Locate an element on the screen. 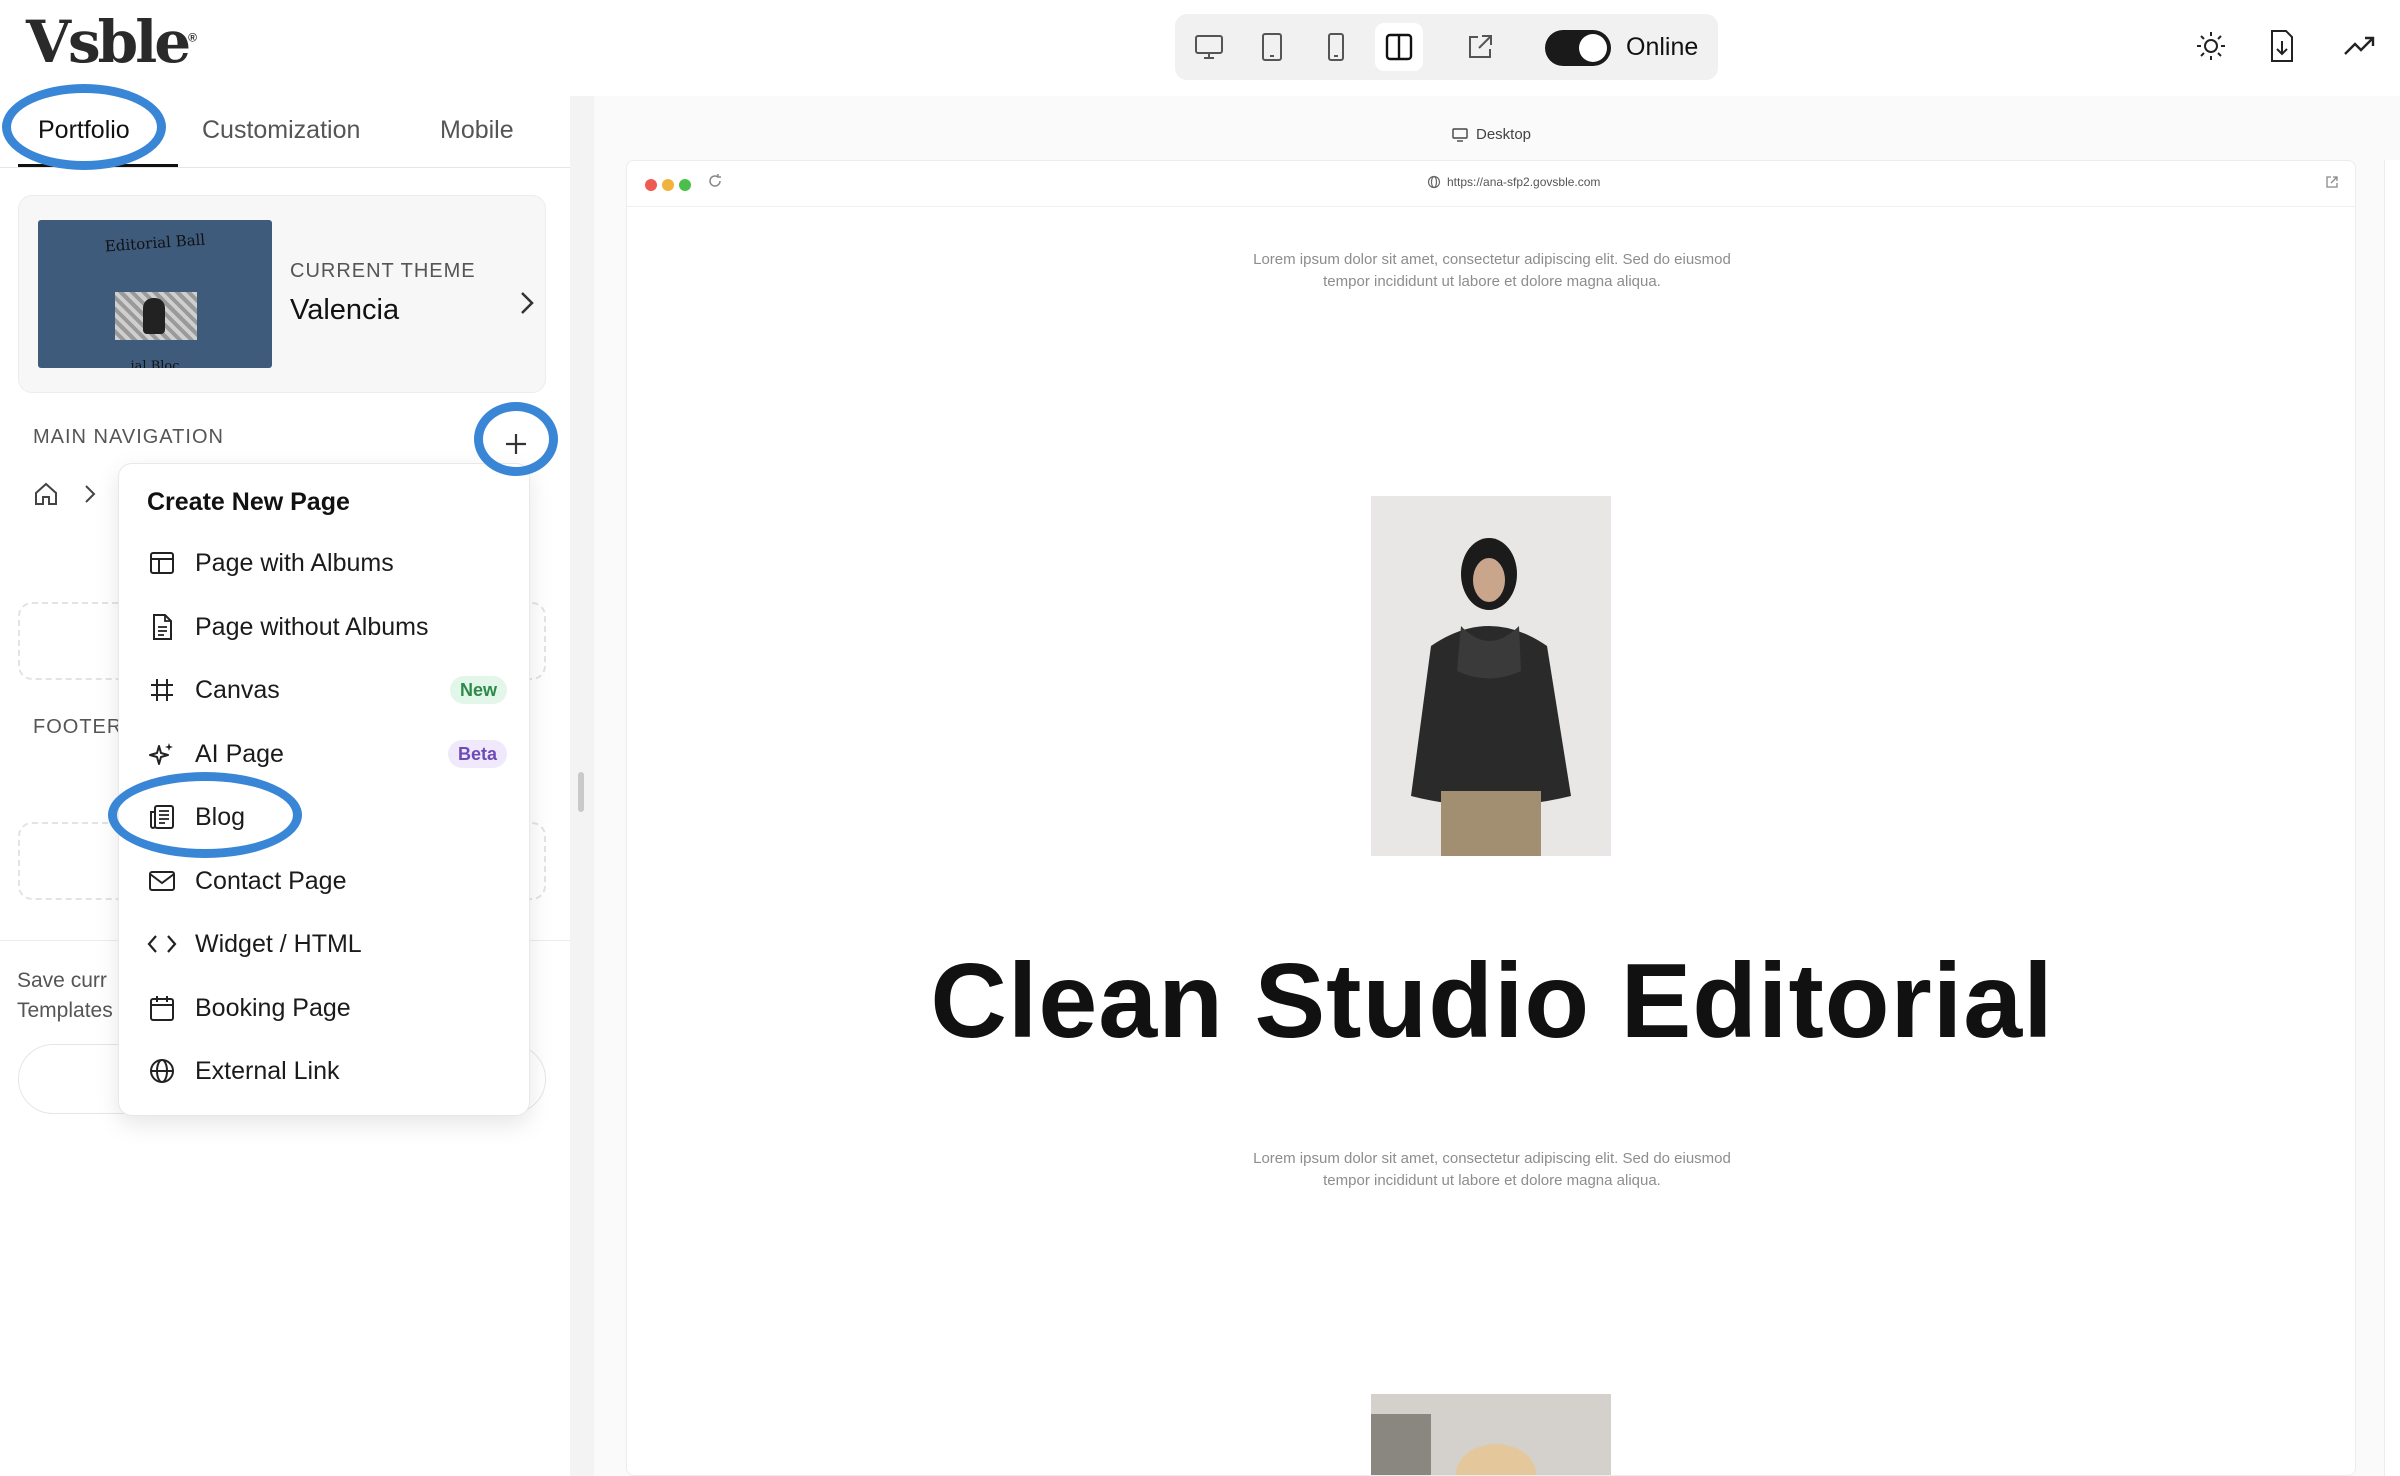 The image size is (2400, 1476). newspaper-icon is located at coordinates (162, 817).